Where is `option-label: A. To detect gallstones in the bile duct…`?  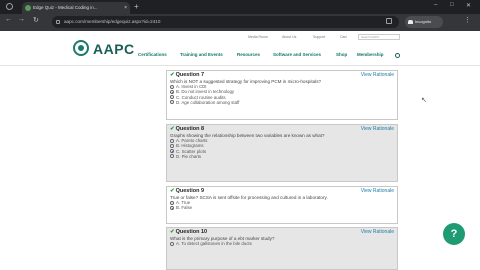 option-label: A. To detect gallstones in the bile duct… is located at coordinates (214, 244).